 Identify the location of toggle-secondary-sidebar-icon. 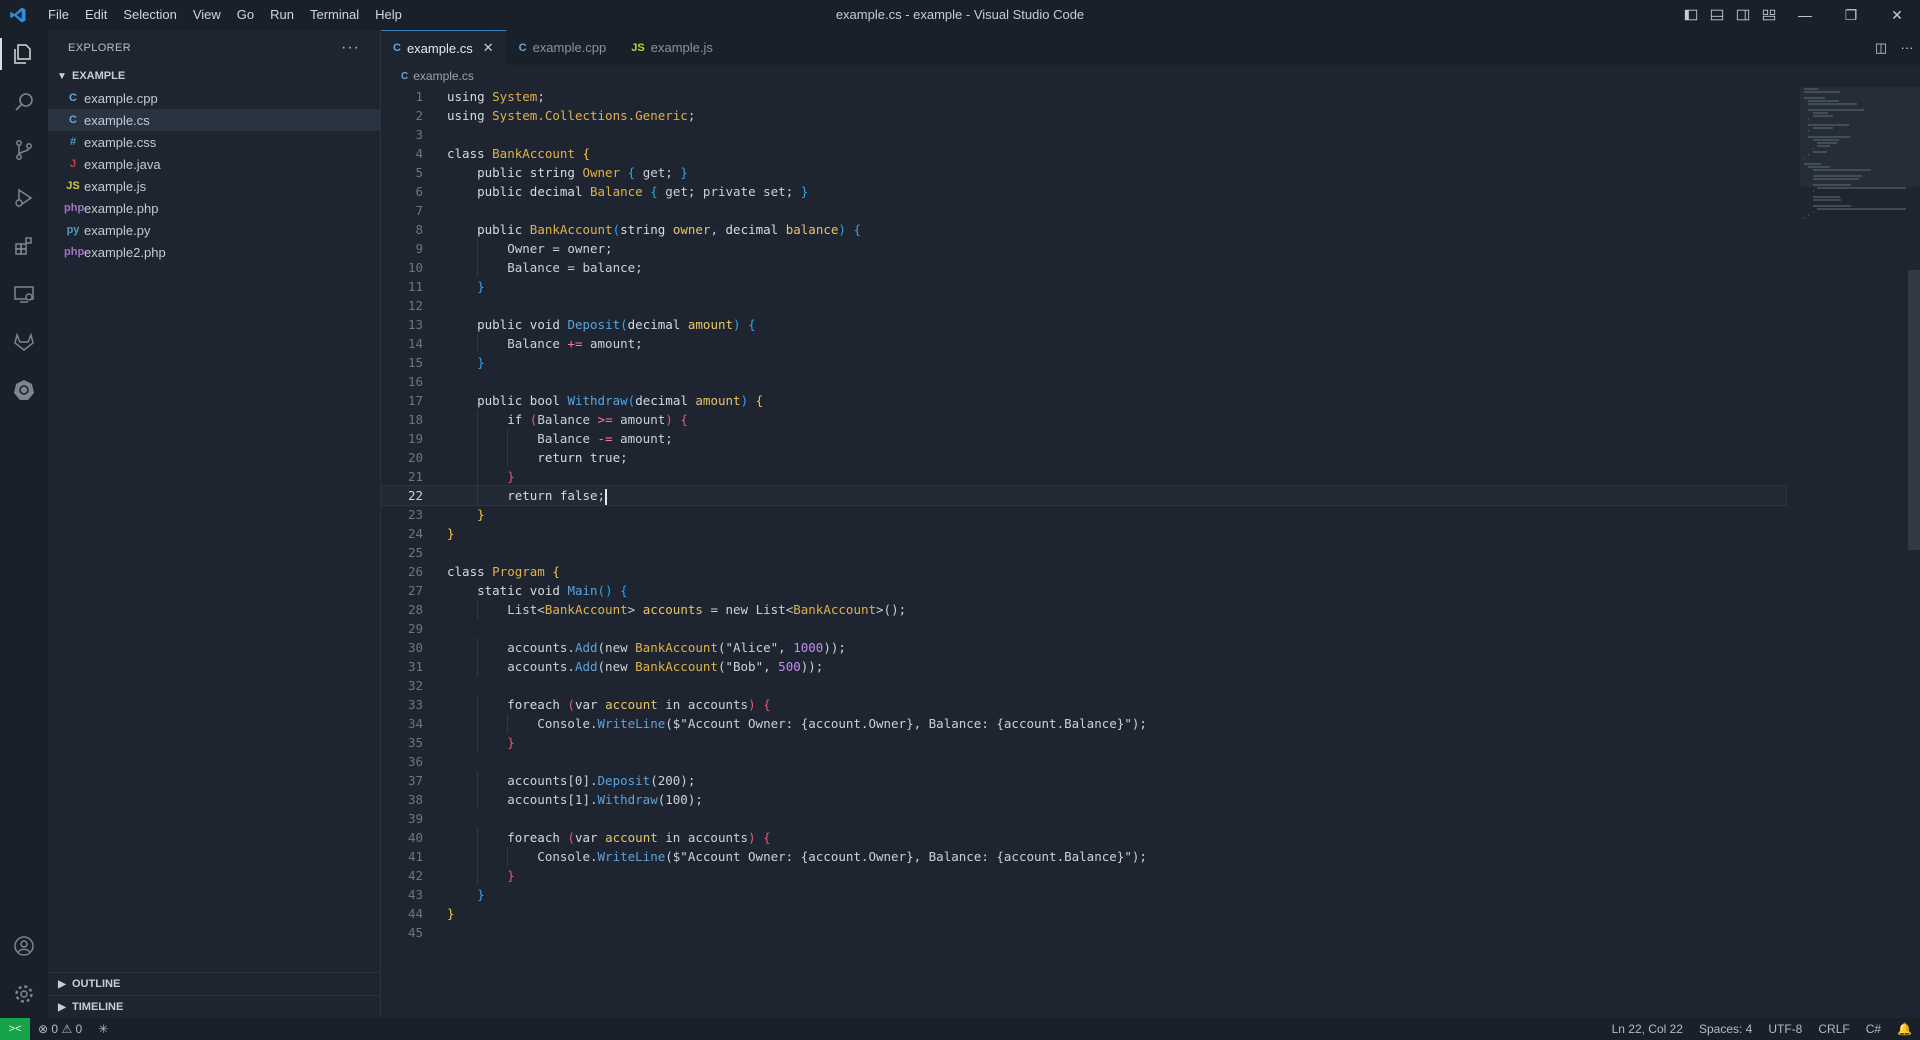
(1743, 15).